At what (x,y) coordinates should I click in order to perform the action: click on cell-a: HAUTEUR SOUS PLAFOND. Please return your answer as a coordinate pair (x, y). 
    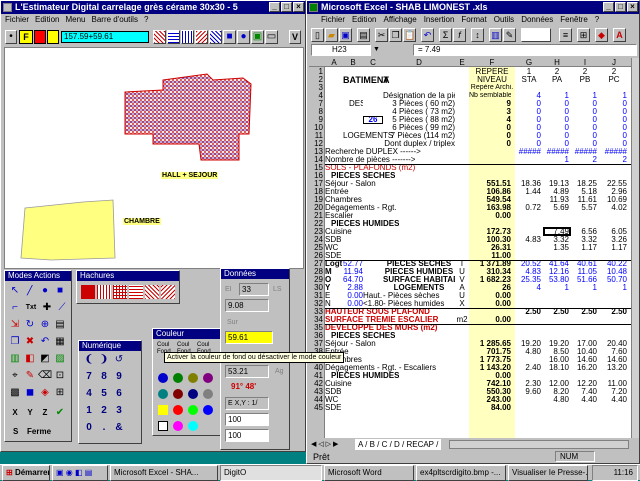
    Looking at the image, I should click on (377, 312).